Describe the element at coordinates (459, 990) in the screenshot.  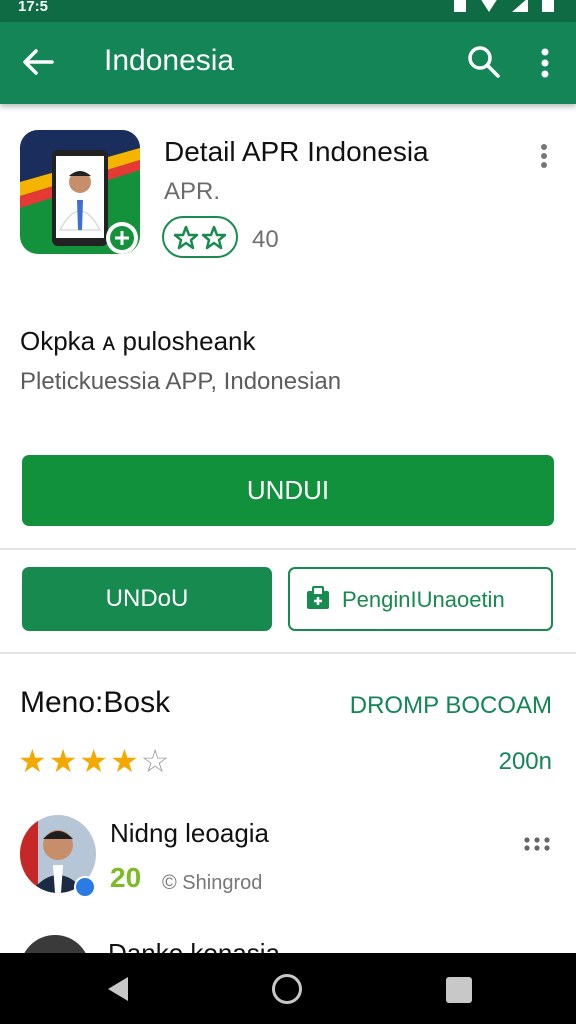
I see `nav-recent-icon` at that location.